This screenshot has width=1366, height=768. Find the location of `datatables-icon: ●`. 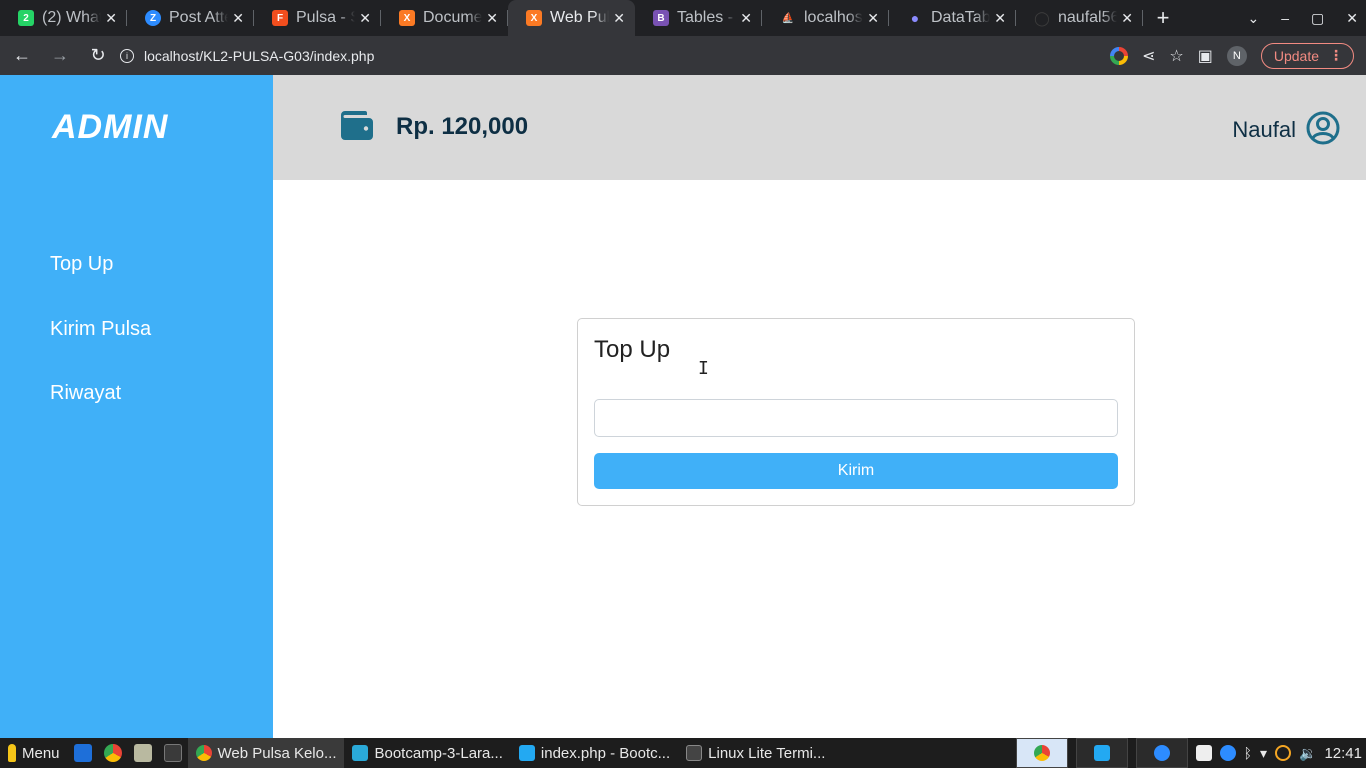

datatables-icon: ● is located at coordinates (915, 18).